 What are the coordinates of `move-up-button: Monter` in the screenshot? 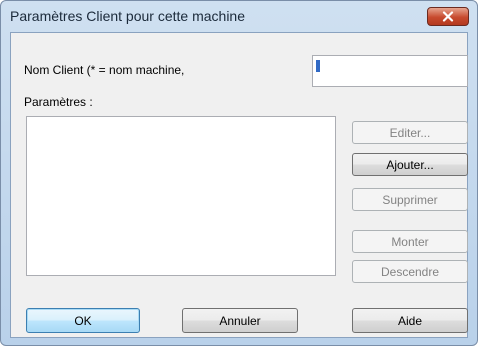 It's located at (410, 241).